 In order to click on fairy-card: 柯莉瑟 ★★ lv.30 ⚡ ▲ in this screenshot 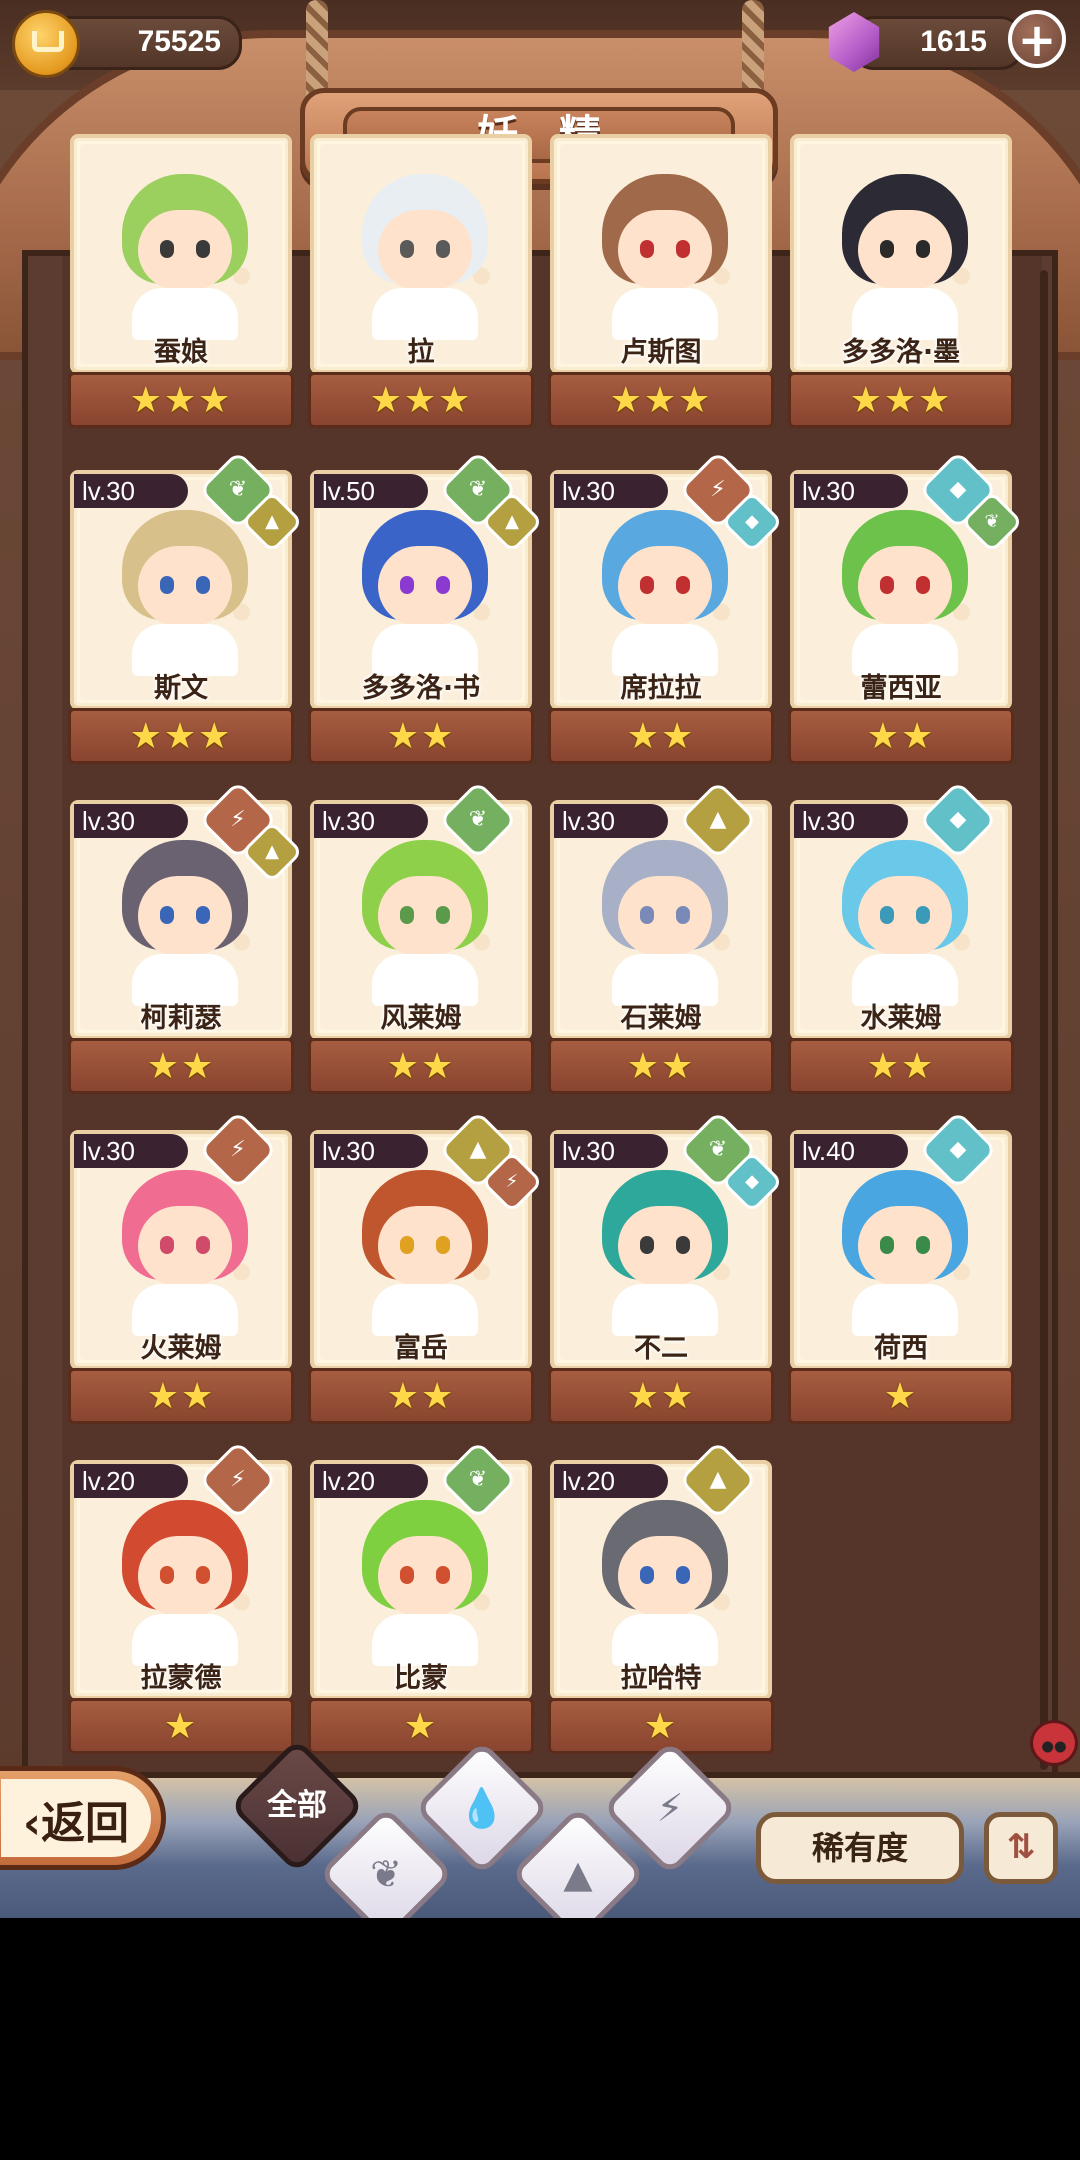, I will do `click(186, 940)`.